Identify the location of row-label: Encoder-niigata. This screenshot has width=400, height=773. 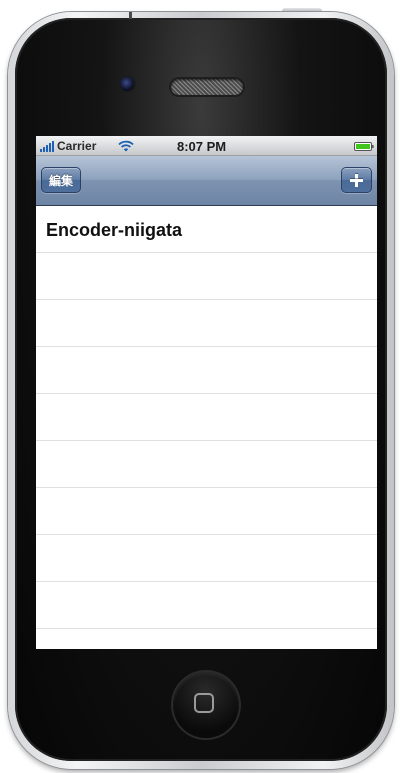
(114, 230).